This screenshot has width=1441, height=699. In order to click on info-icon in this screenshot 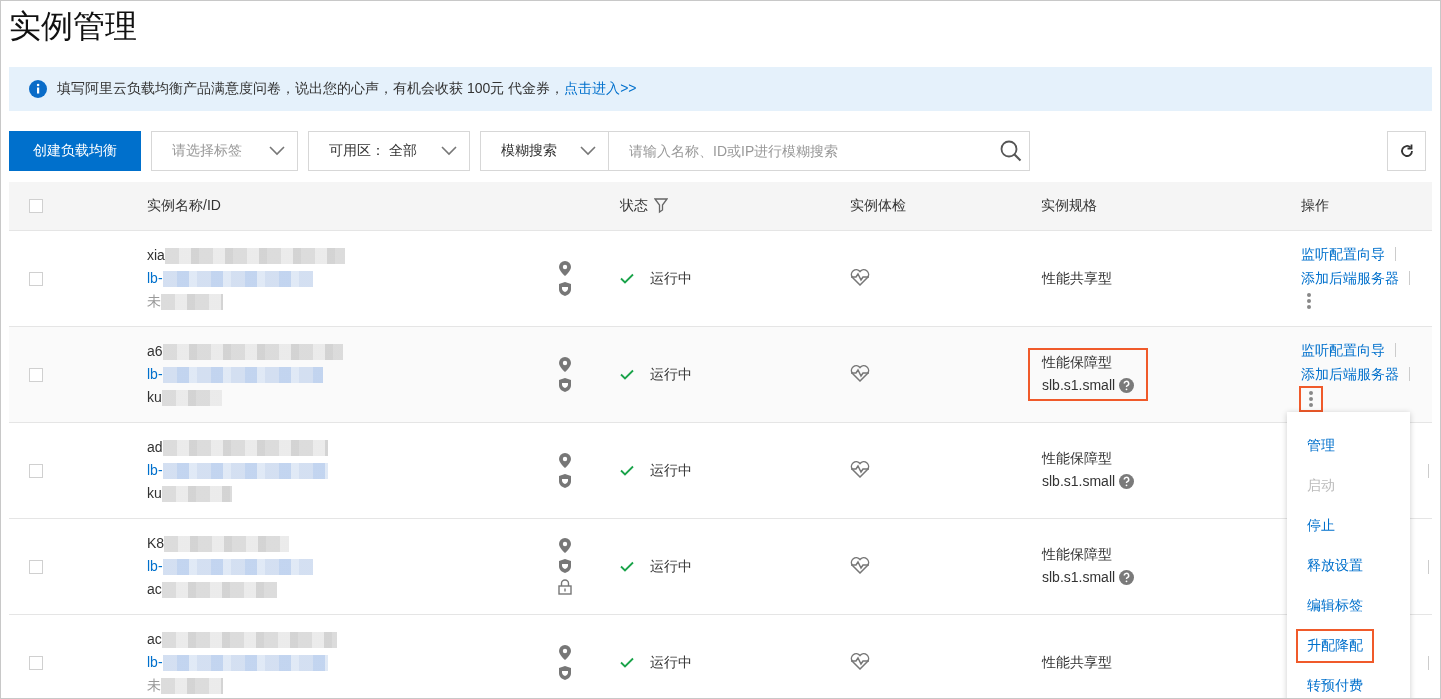, I will do `click(38, 89)`.